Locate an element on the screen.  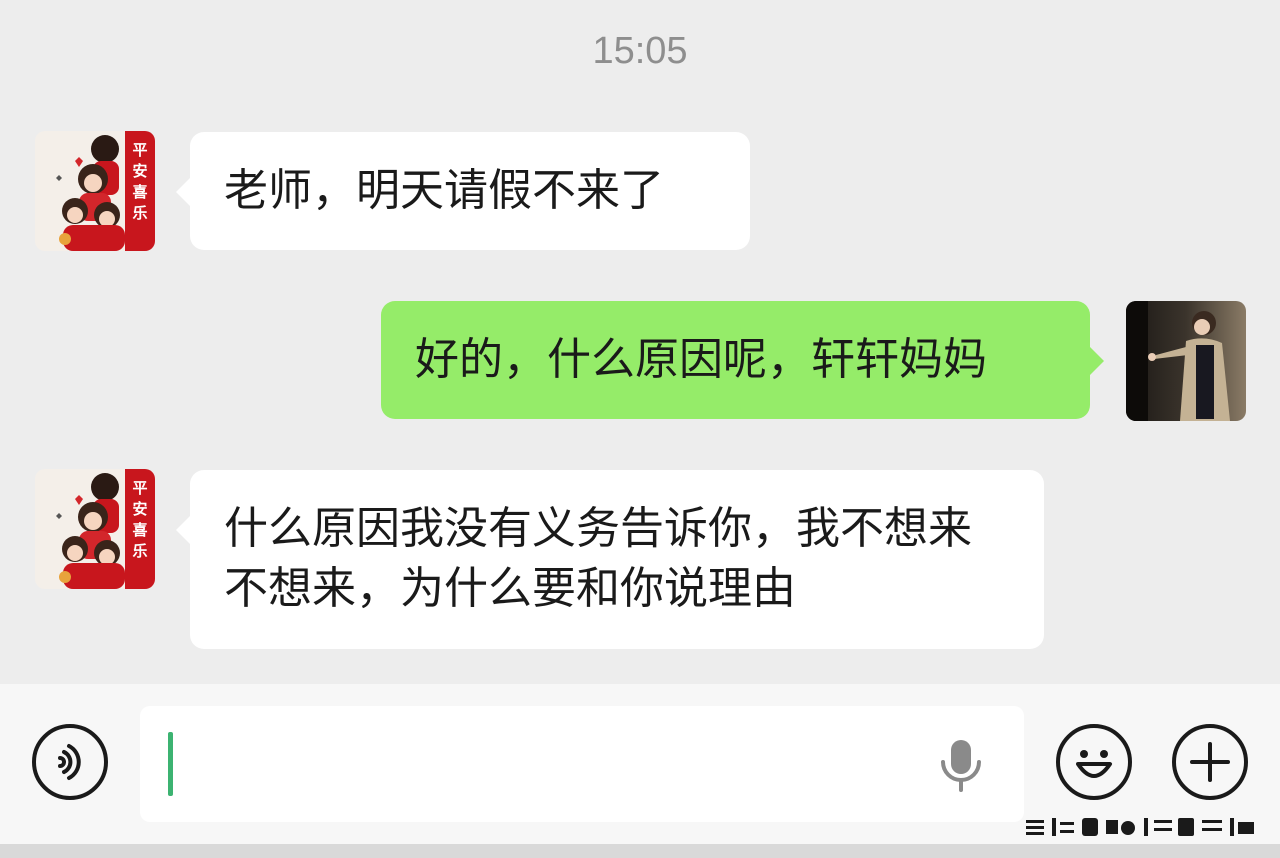
incoming-message-bubble: 老师，明天请假不来了 is located at coordinates (463, 191).